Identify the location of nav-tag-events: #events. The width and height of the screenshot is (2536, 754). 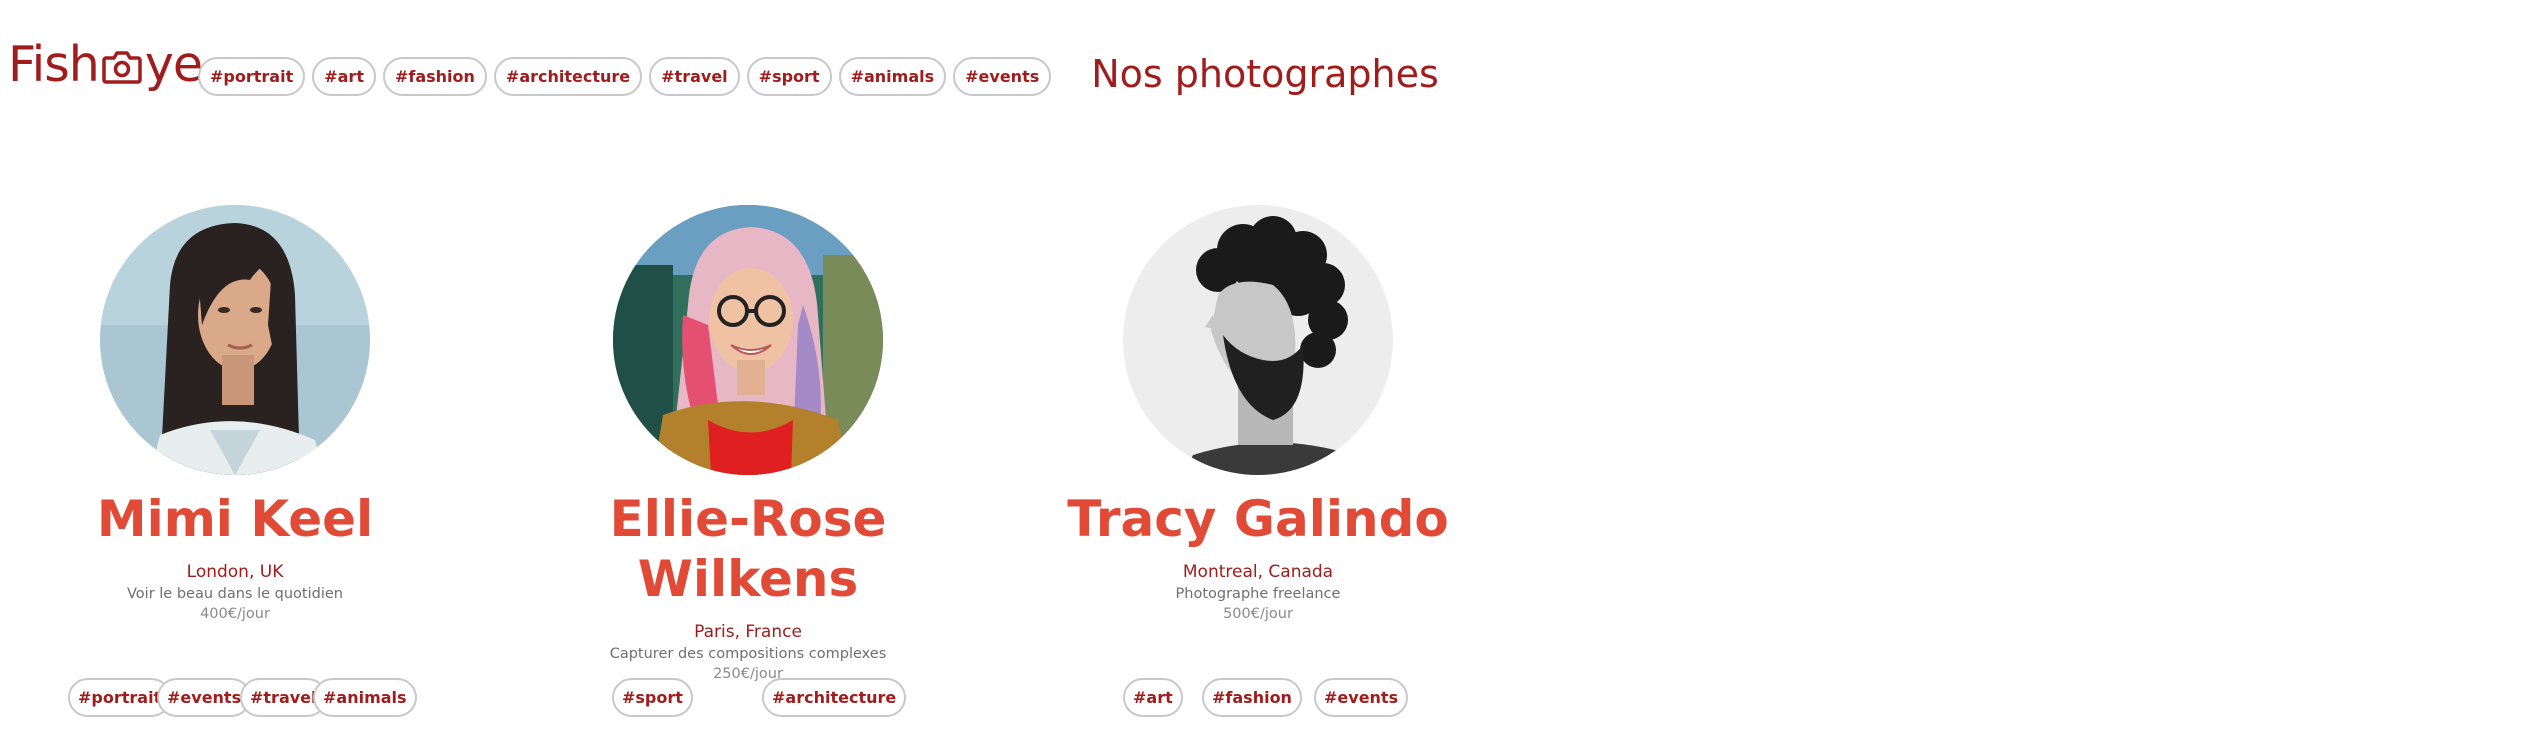
(1002, 76).